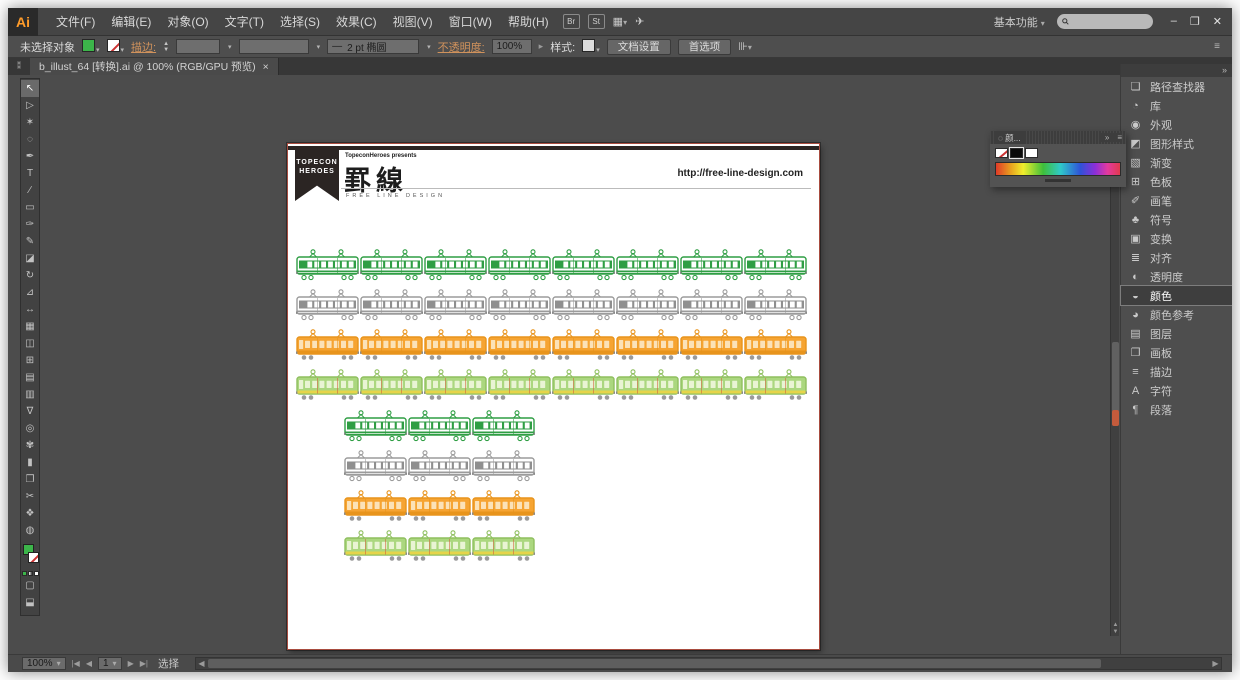 This screenshot has width=1240, height=680. I want to click on menu-item-7: 窗口(W), so click(470, 22).